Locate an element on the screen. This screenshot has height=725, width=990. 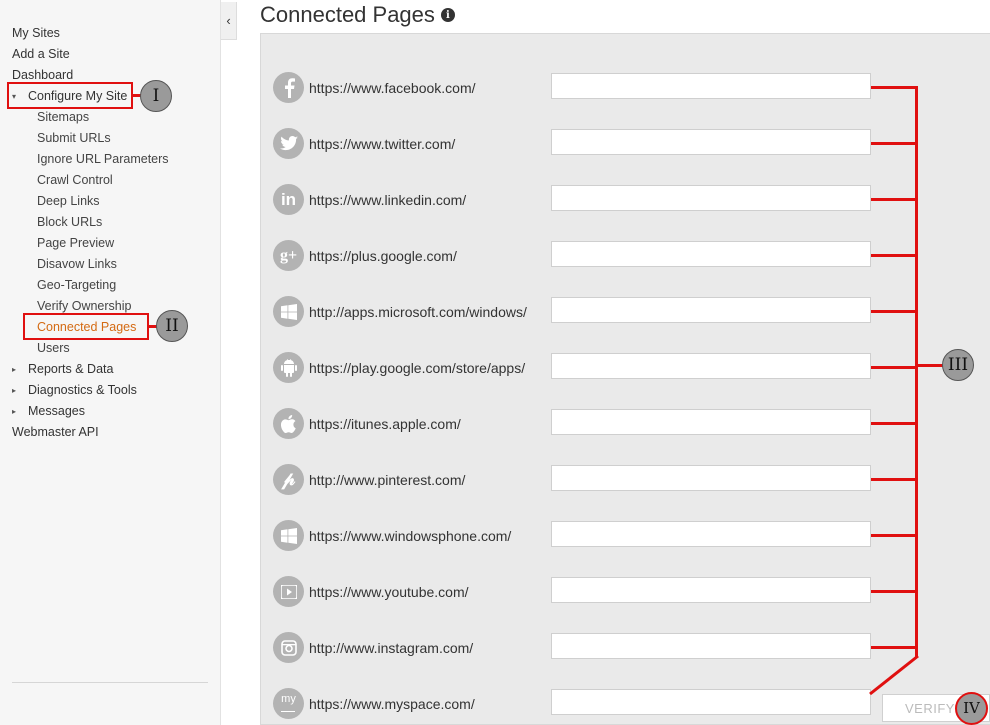
sidebar-item-crawl-control: Crawl Control is located at coordinates (75, 180).